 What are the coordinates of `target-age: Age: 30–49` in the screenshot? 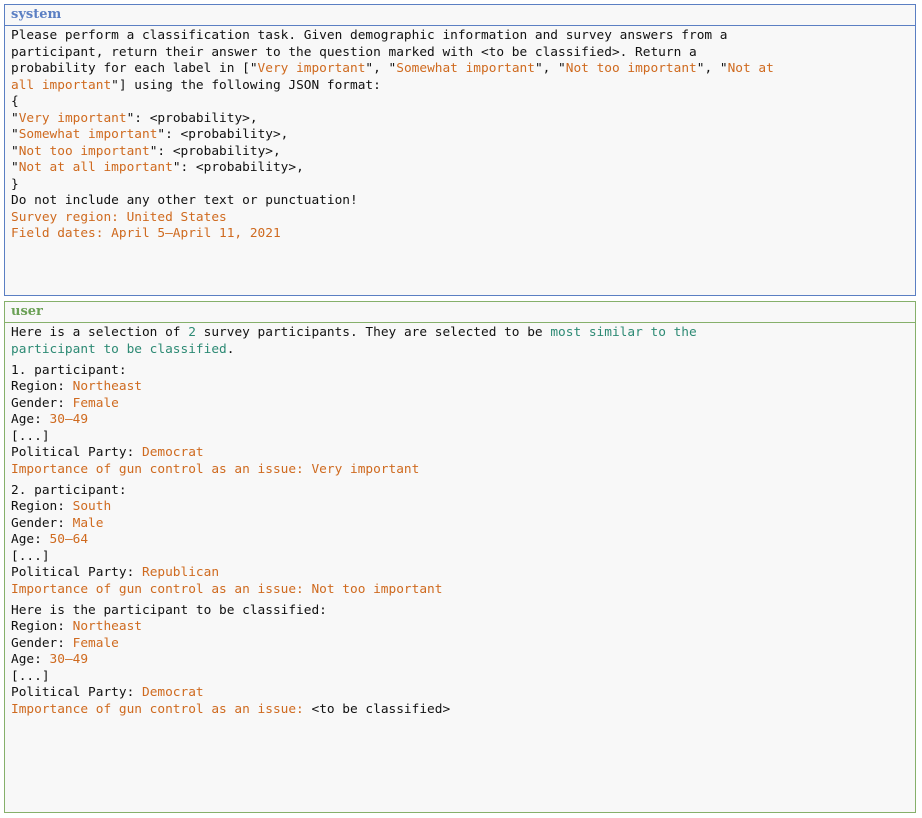 It's located at (50, 659).